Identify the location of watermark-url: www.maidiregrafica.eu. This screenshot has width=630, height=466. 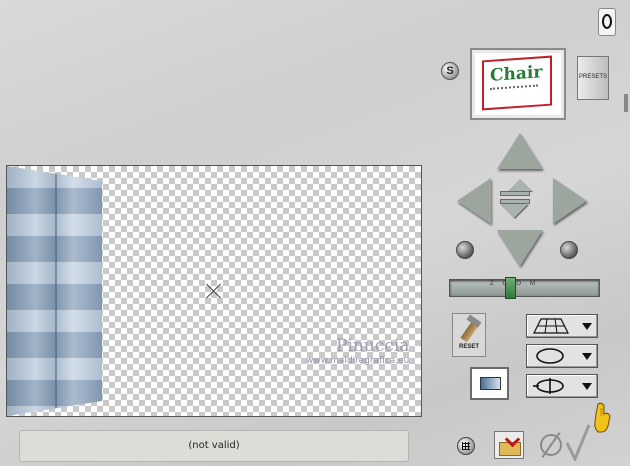
(358, 361).